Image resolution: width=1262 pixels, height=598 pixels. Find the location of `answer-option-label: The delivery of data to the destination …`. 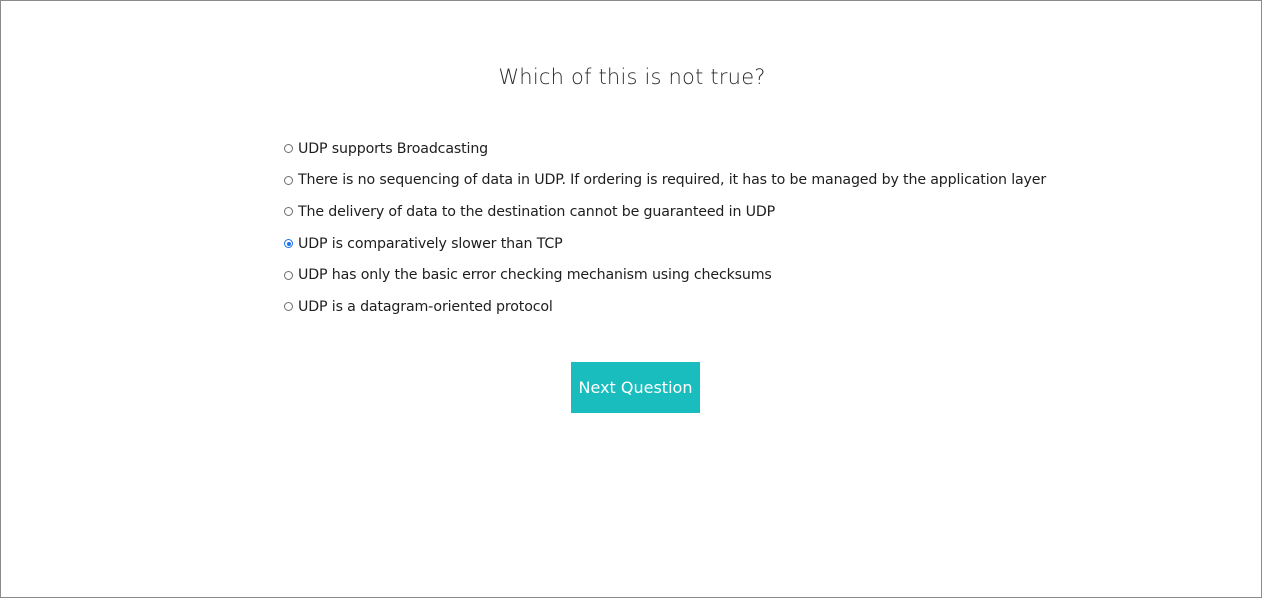

answer-option-label: The delivery of data to the destination … is located at coordinates (537, 211).